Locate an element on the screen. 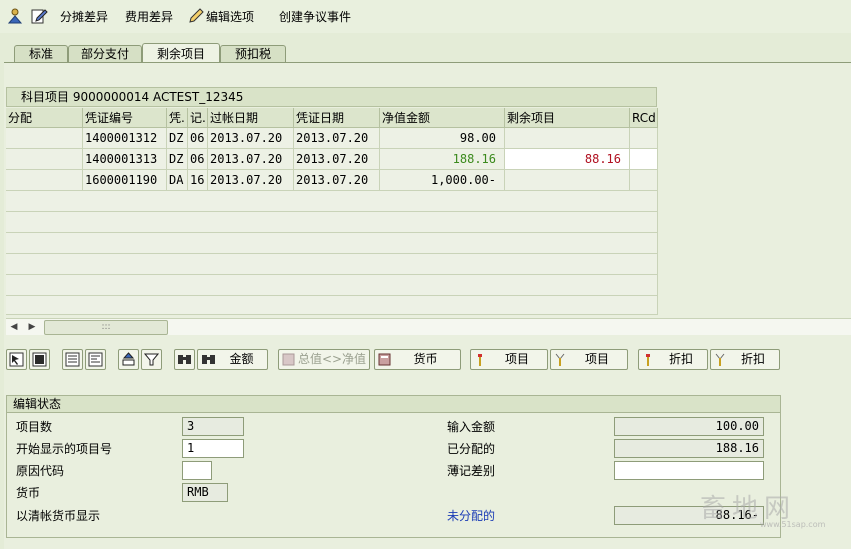  watermark-url: www.51sap.com is located at coordinates (793, 524).